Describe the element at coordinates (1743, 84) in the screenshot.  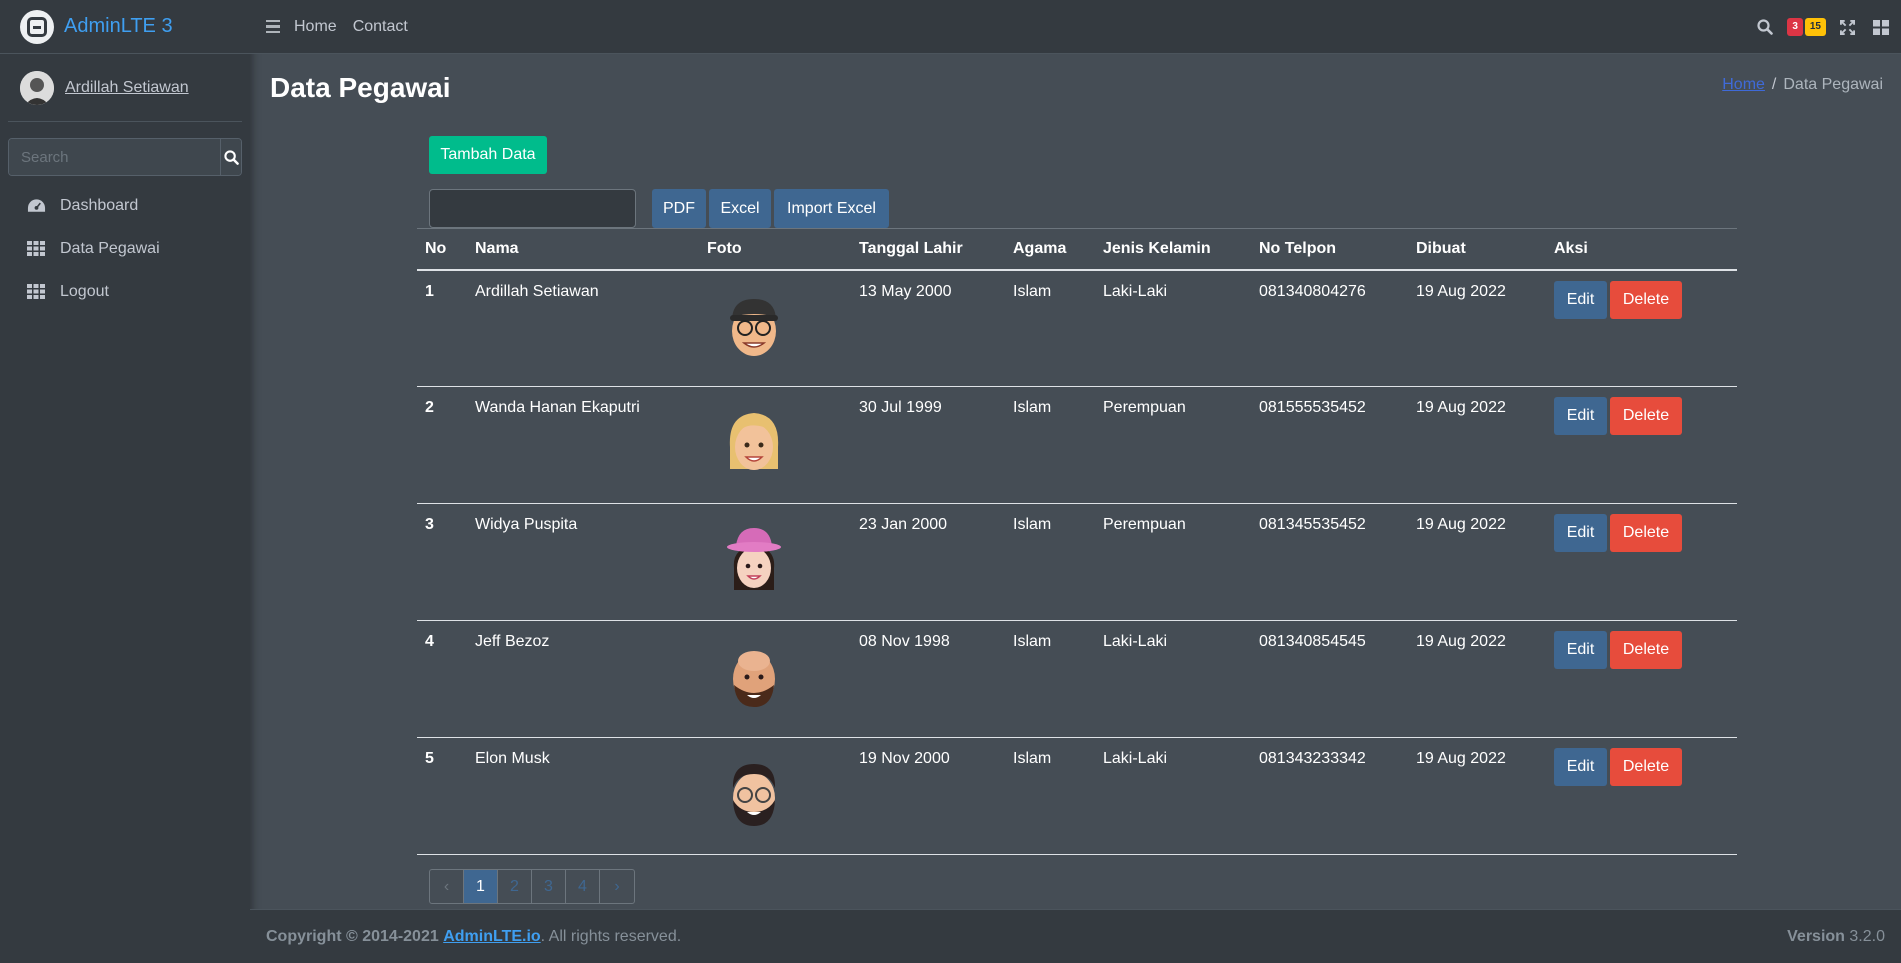
I see `breadcrumb-home-link: Home` at that location.